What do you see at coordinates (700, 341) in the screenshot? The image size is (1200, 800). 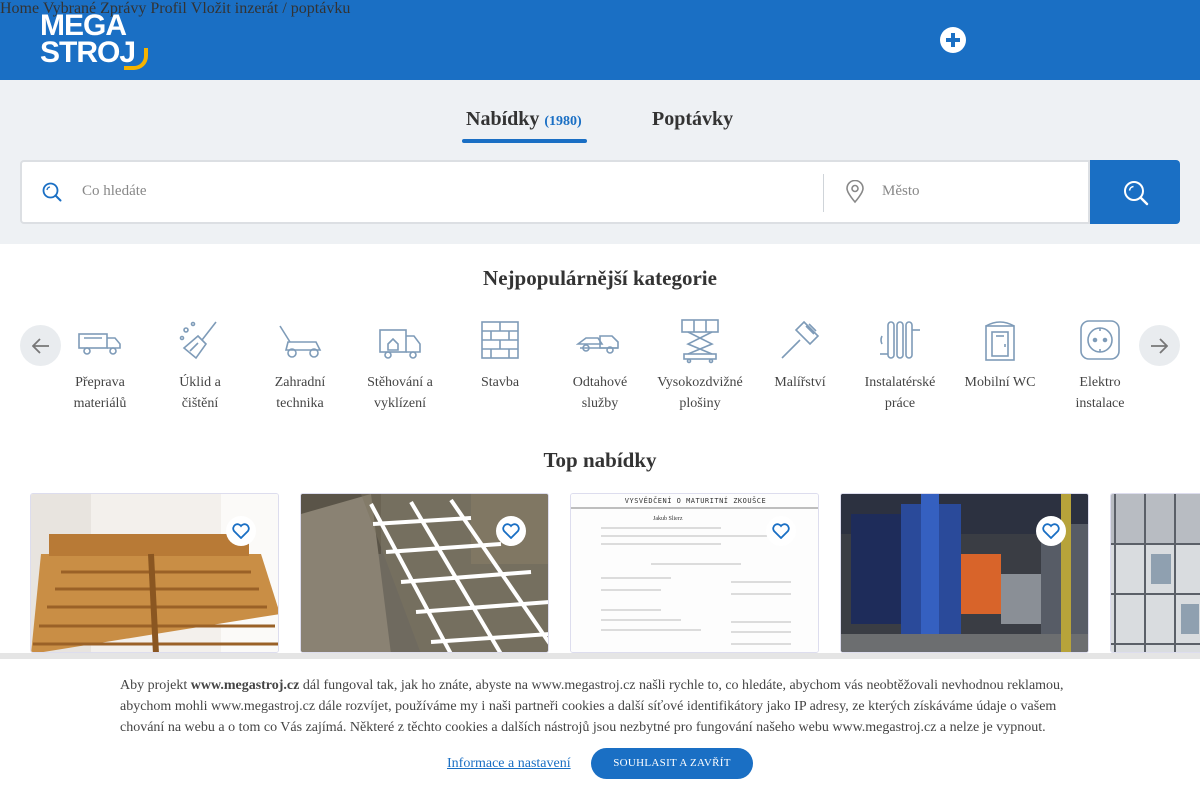 I see `scissor-lift-icon` at bounding box center [700, 341].